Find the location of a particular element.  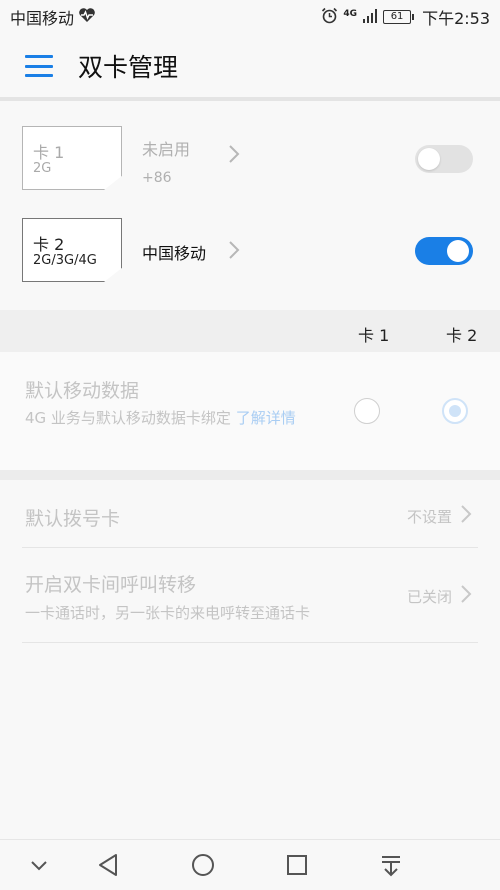

sim-tech-label: 2G is located at coordinates (42, 168).